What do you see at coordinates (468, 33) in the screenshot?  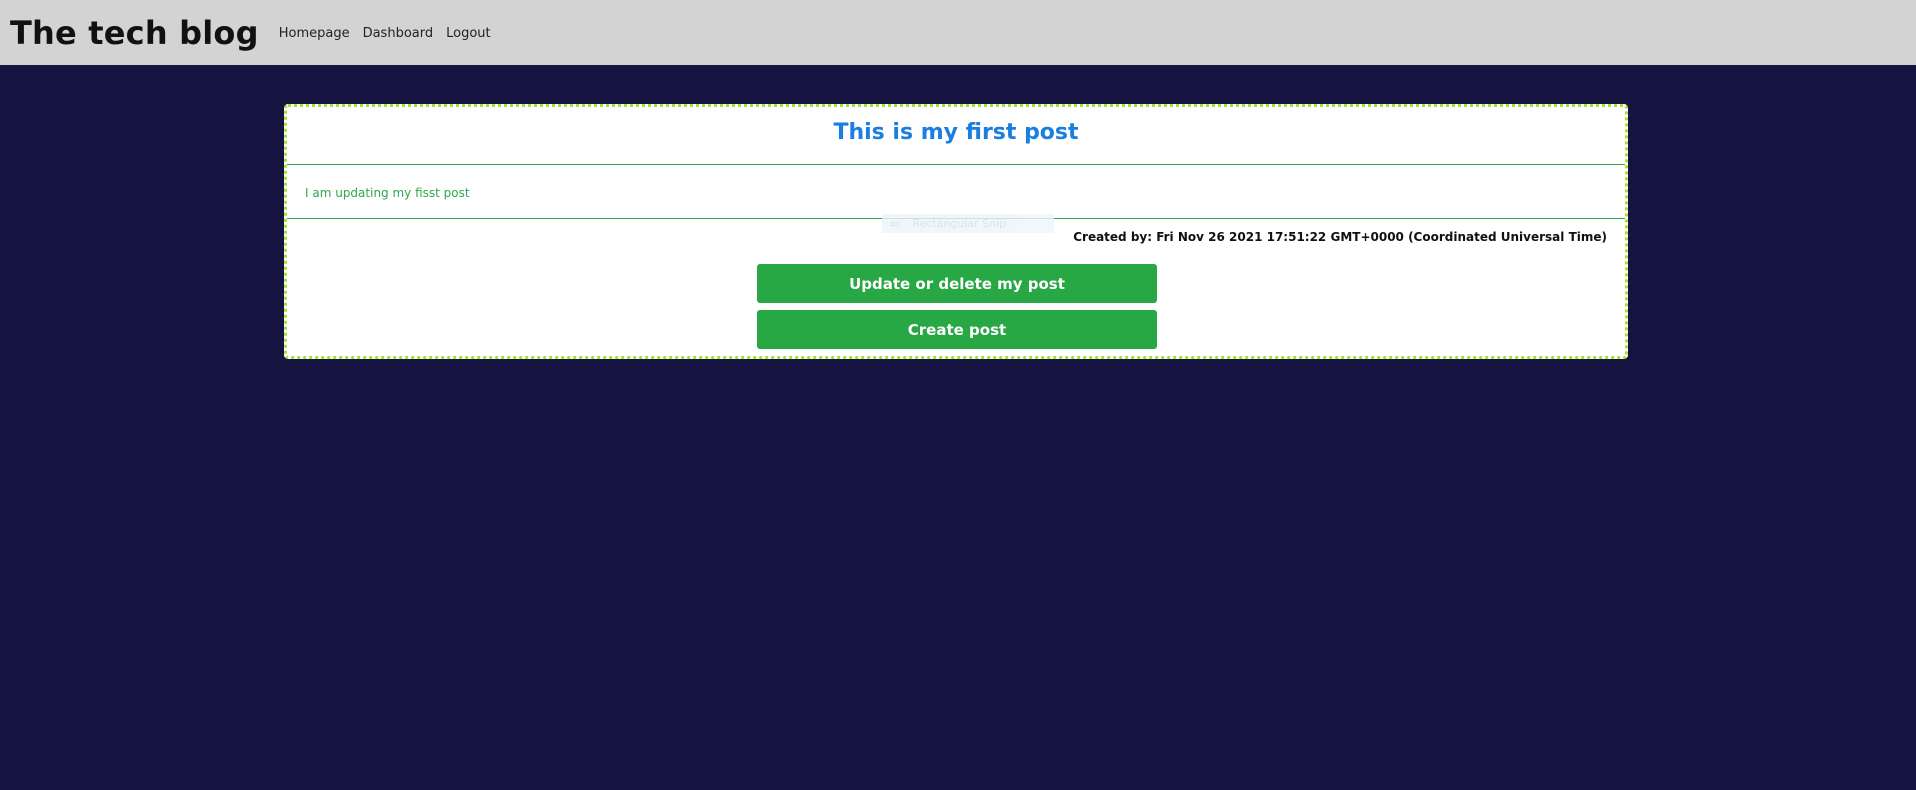 I see `nav-link-logout: Logout` at bounding box center [468, 33].